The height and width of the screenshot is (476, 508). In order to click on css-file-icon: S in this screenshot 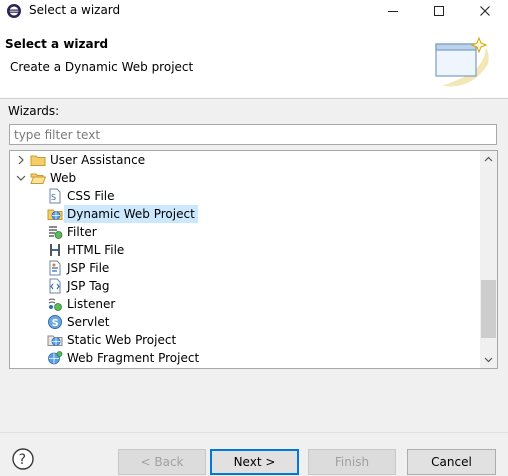, I will do `click(55, 196)`.